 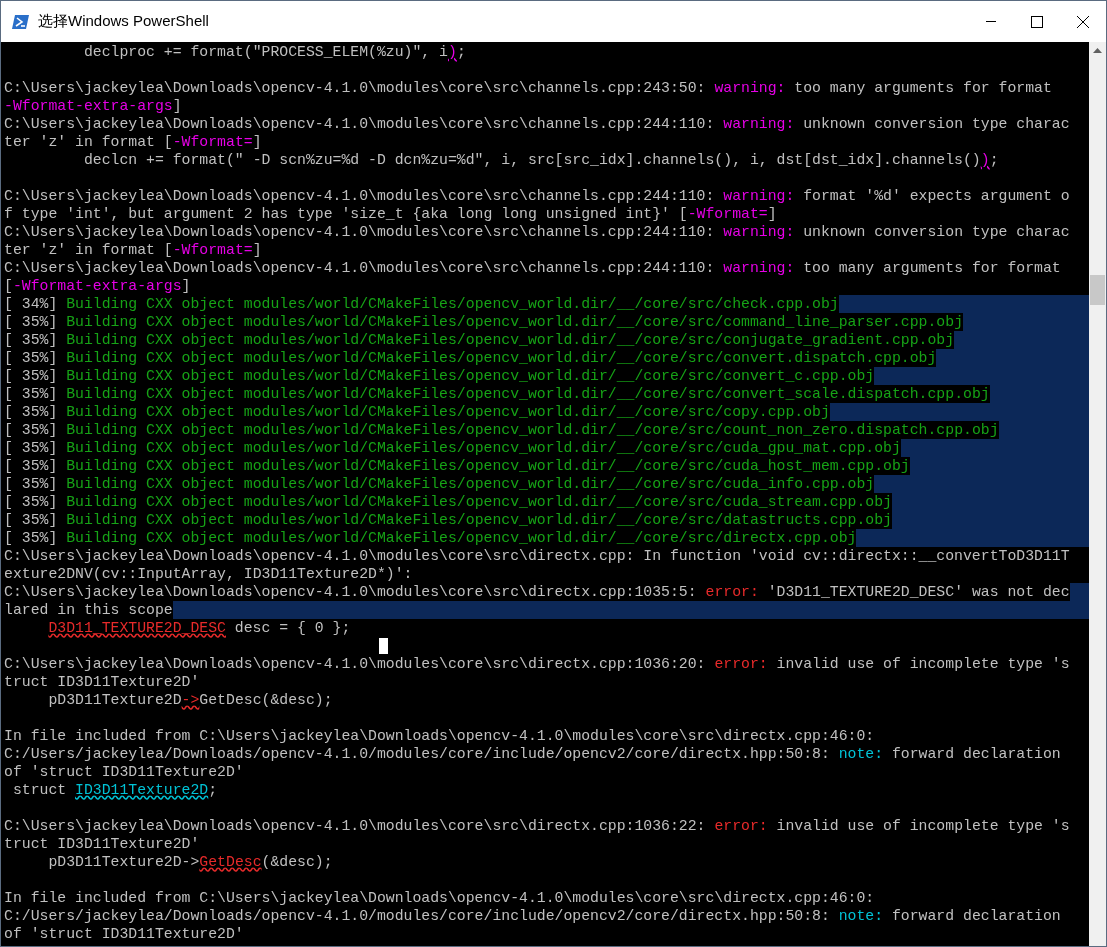 I want to click on output-text: f type 'int', but argument 2 has type 'size_t {aka long long unsigned int}' [, so click(x=346, y=214).